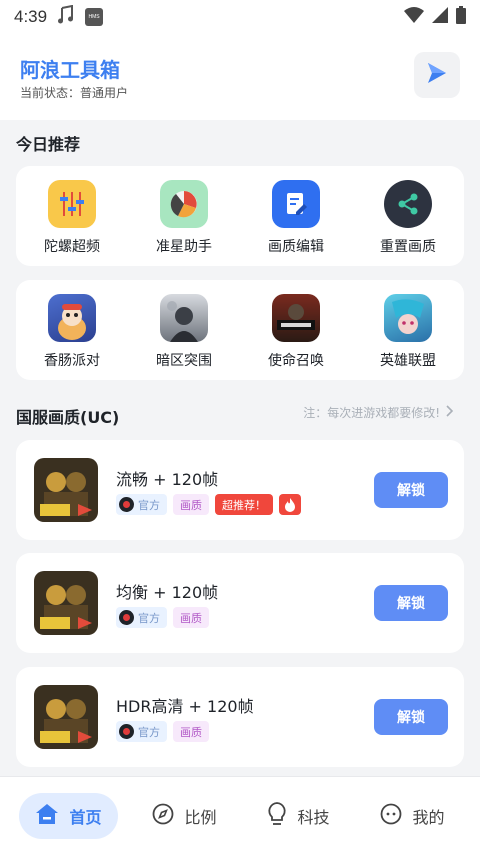 The image size is (480, 854). Describe the element at coordinates (240, 603) in the screenshot. I see `preset-card-balanced: 均衡 + 120帧 官方 画质 解锁` at that location.